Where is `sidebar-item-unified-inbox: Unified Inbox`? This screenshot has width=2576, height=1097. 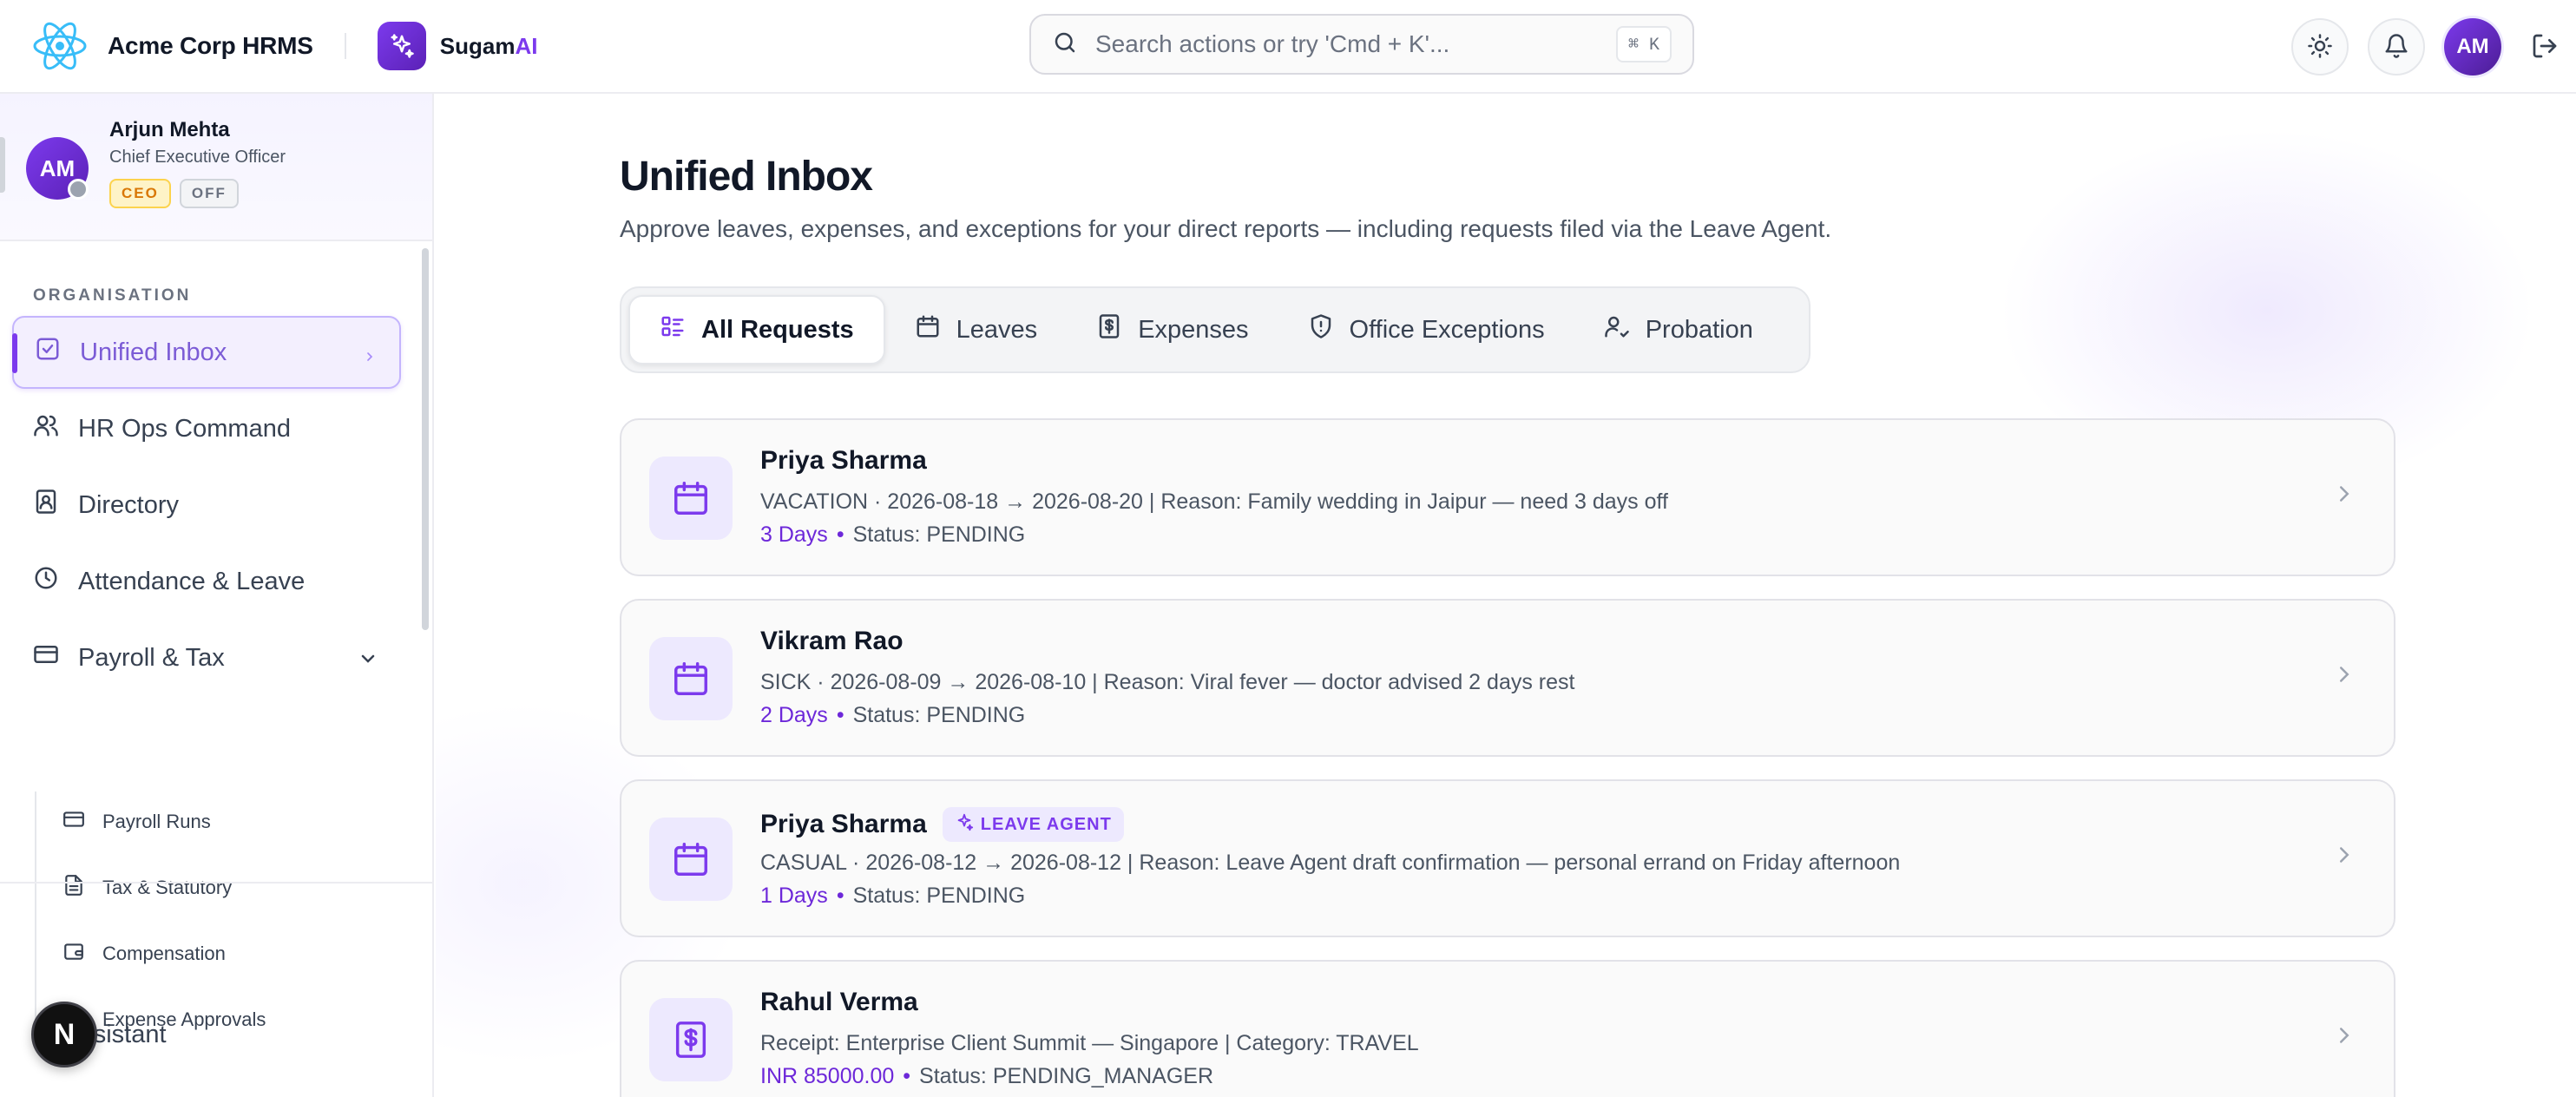
sidebar-item-unified-inbox: Unified Inbox is located at coordinates (206, 352).